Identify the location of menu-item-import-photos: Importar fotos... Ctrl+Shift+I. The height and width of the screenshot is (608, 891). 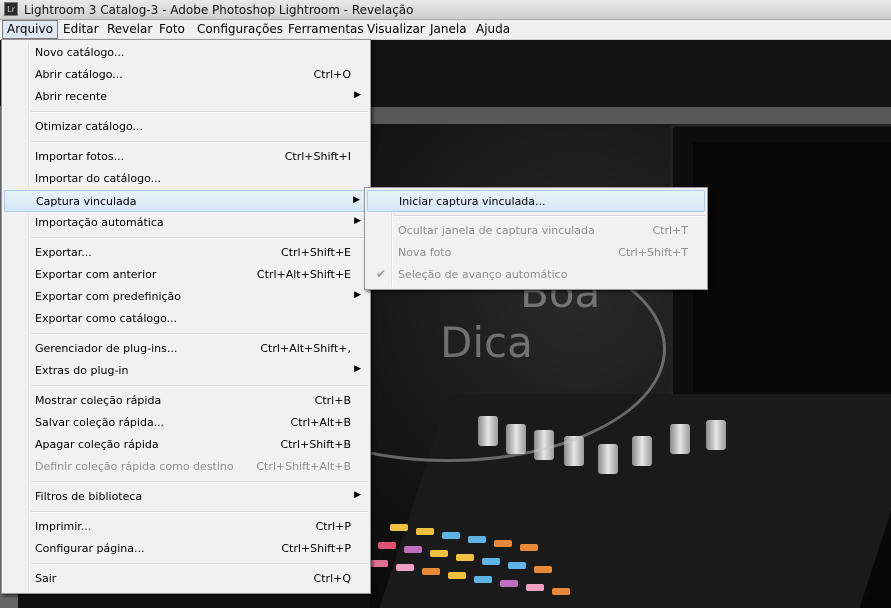
(186, 157).